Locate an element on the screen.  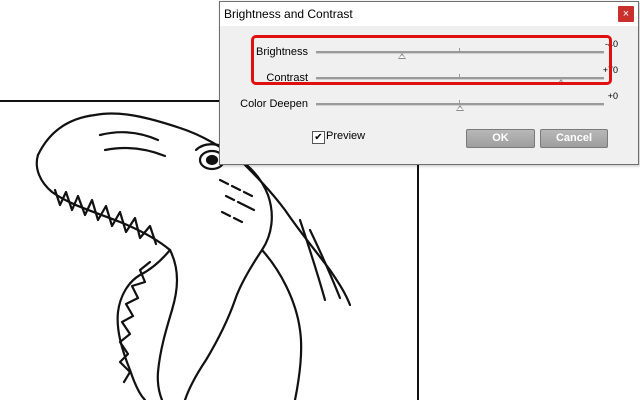
preview-label: Preview is located at coordinates (346, 136).